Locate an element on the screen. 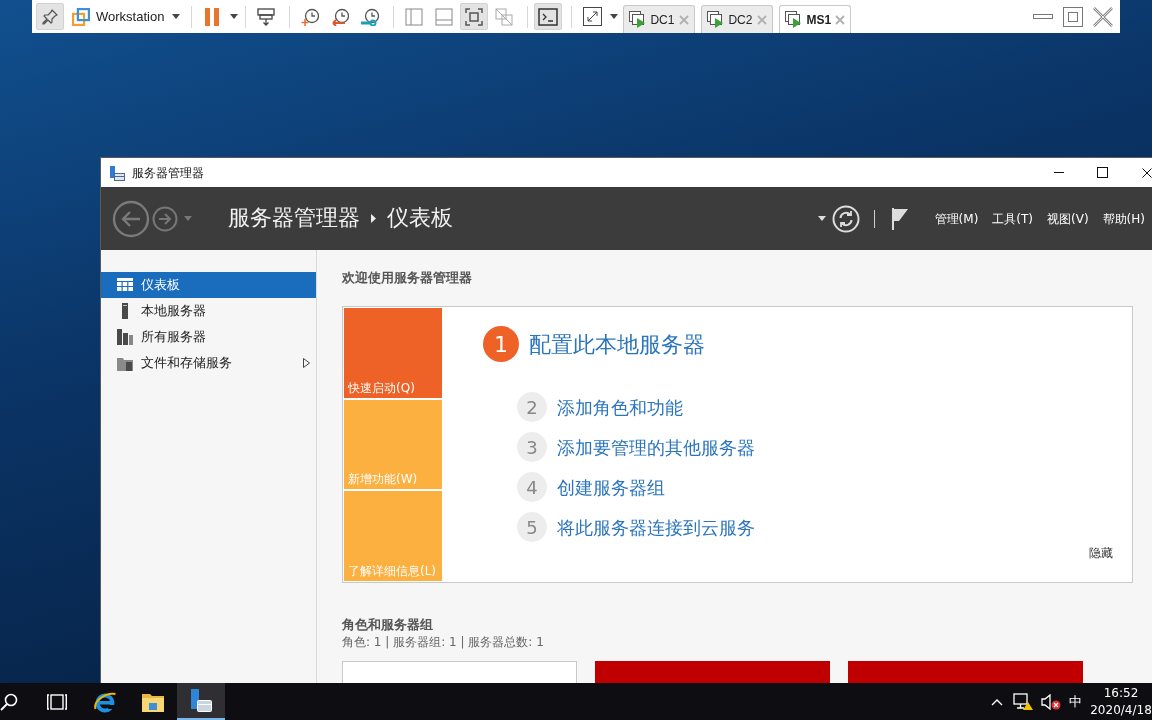 The height and width of the screenshot is (720, 1152). speaker-muted-icon is located at coordinates (1051, 701).